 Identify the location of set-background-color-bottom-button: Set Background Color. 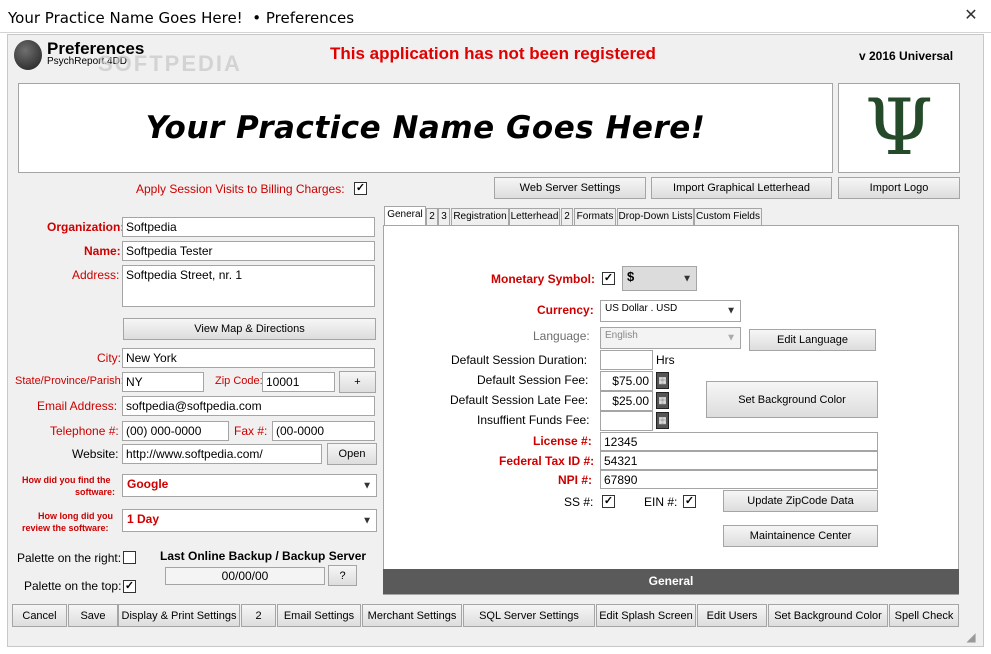
(828, 615).